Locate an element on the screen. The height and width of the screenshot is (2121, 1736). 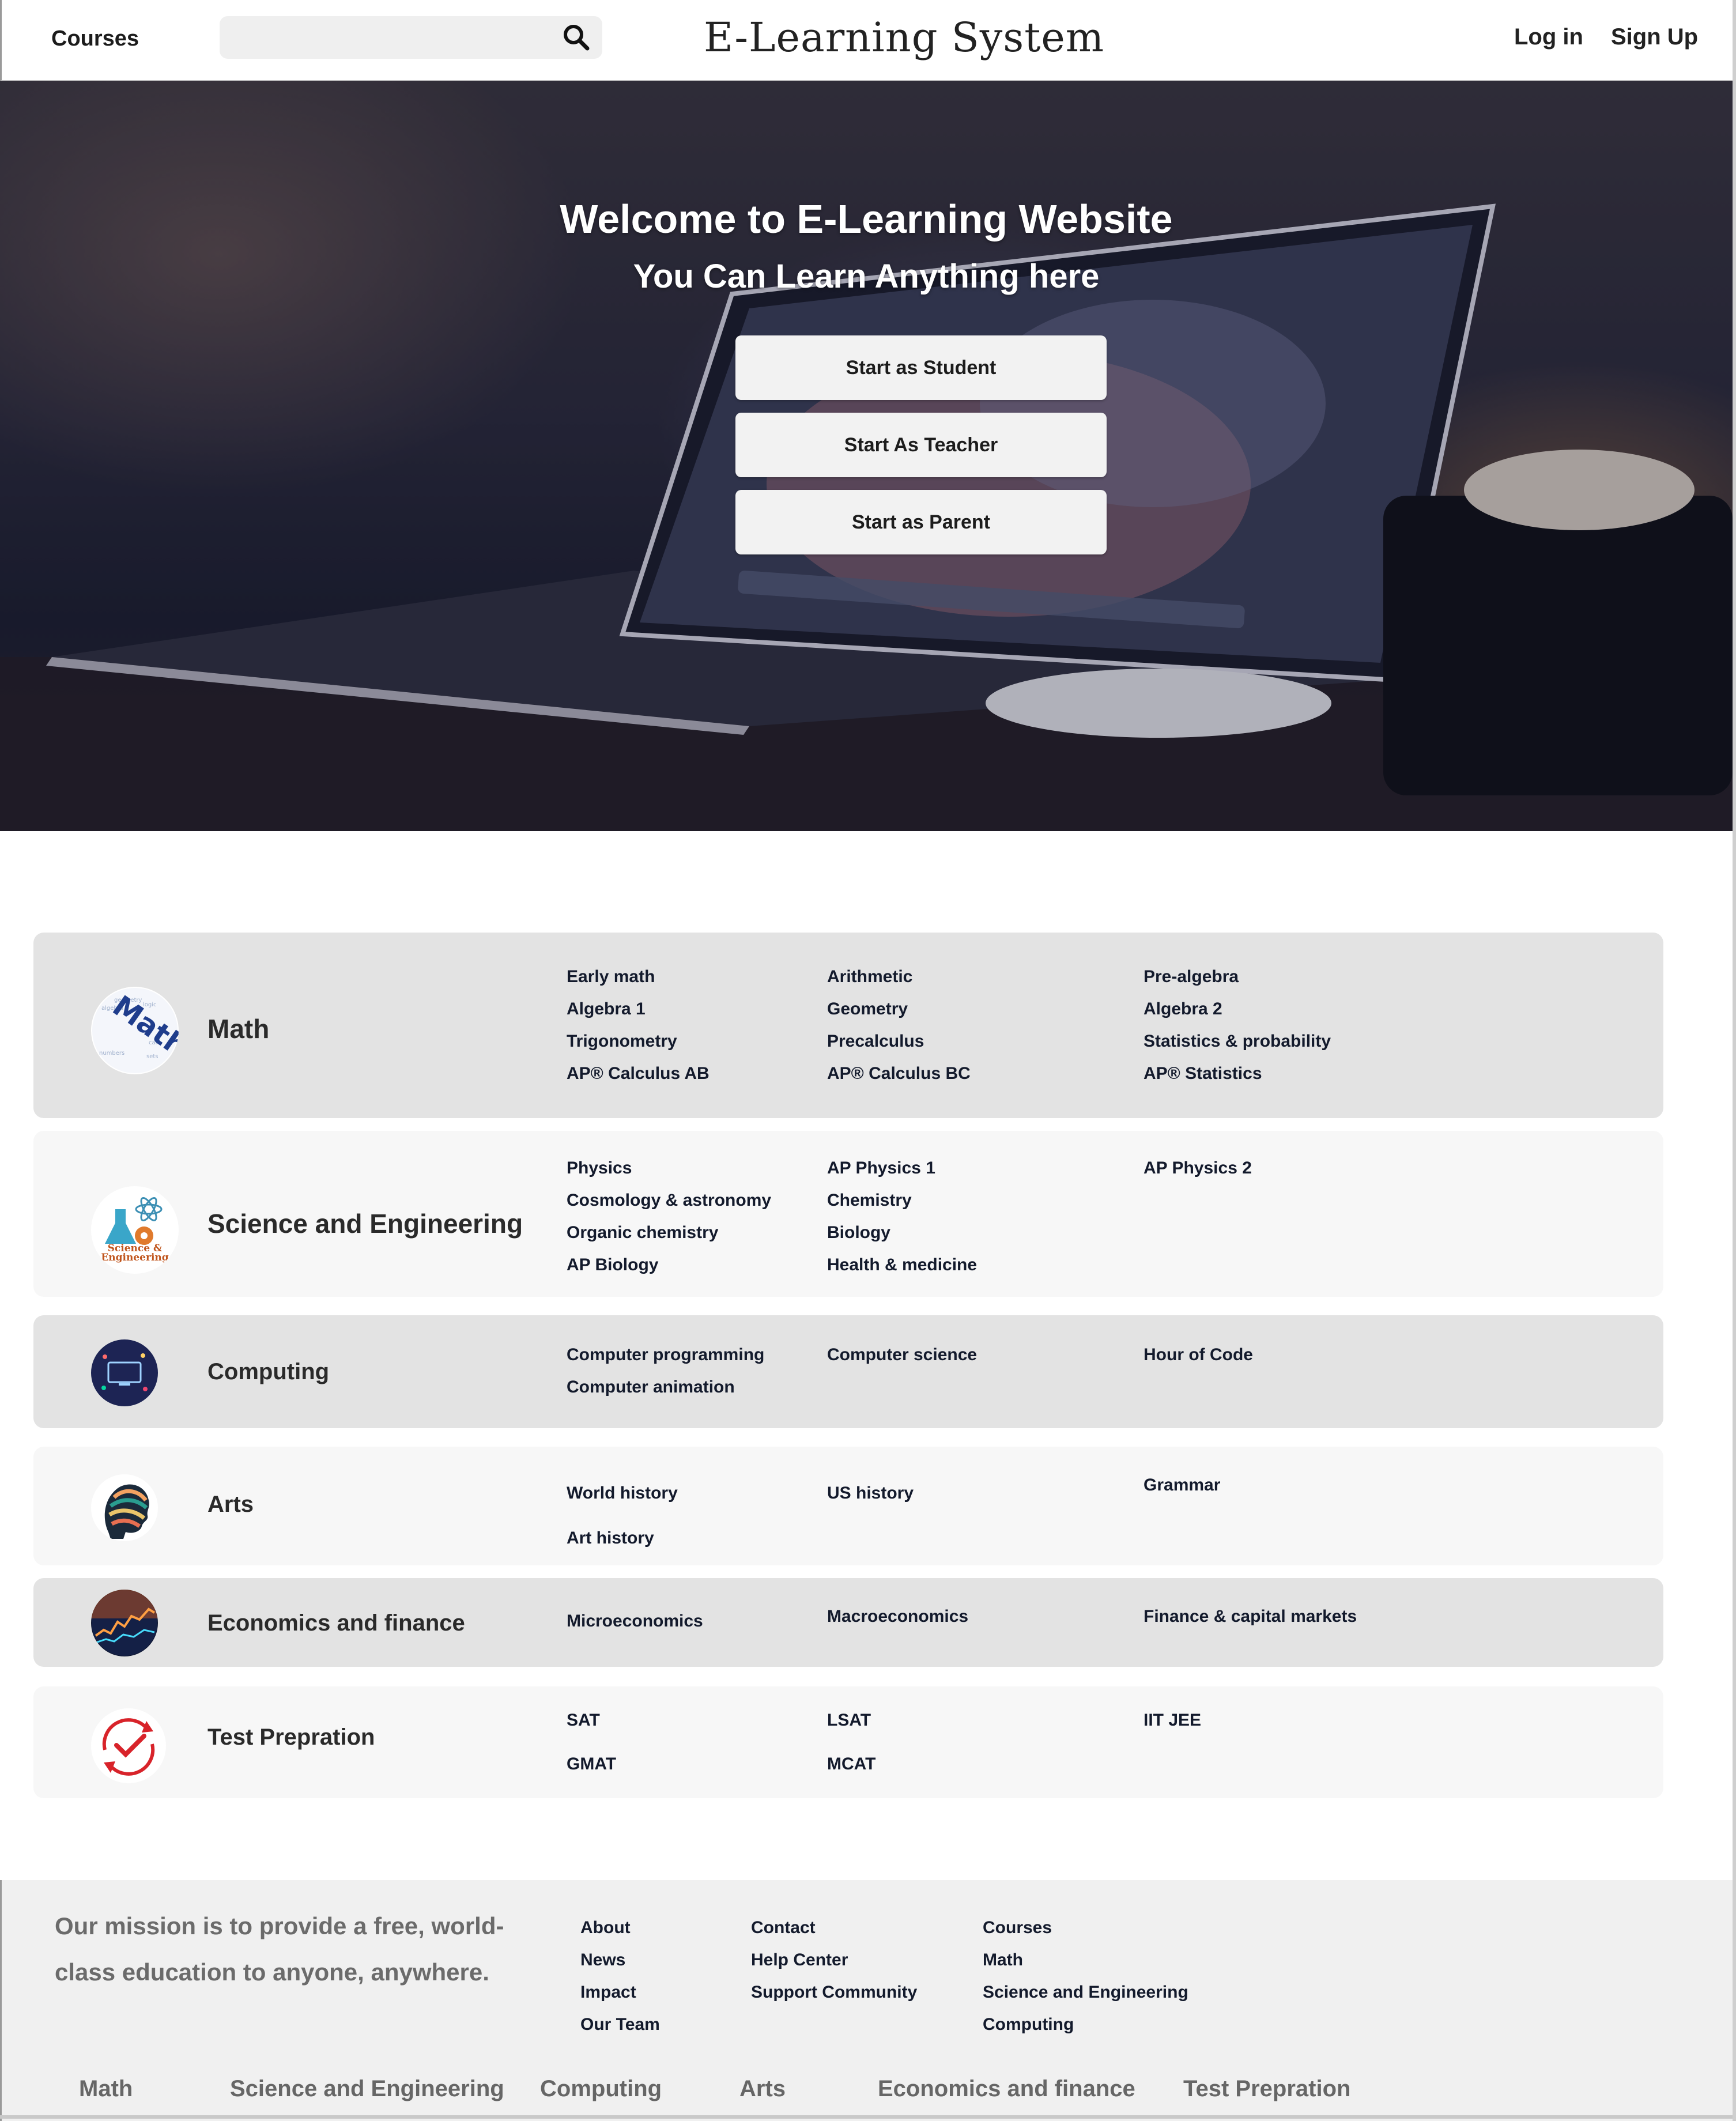
topic-link: Finance & capital markets is located at coordinates (1251, 1616).